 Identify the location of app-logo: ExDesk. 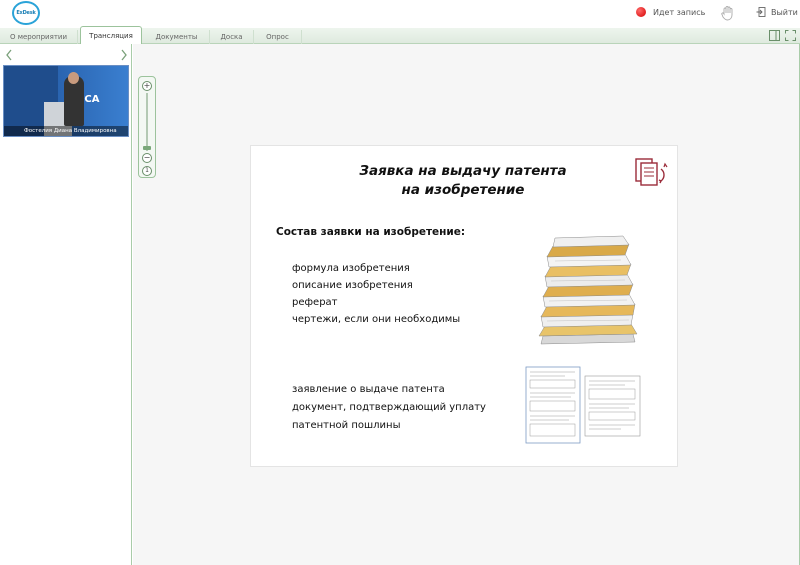
(26, 13).